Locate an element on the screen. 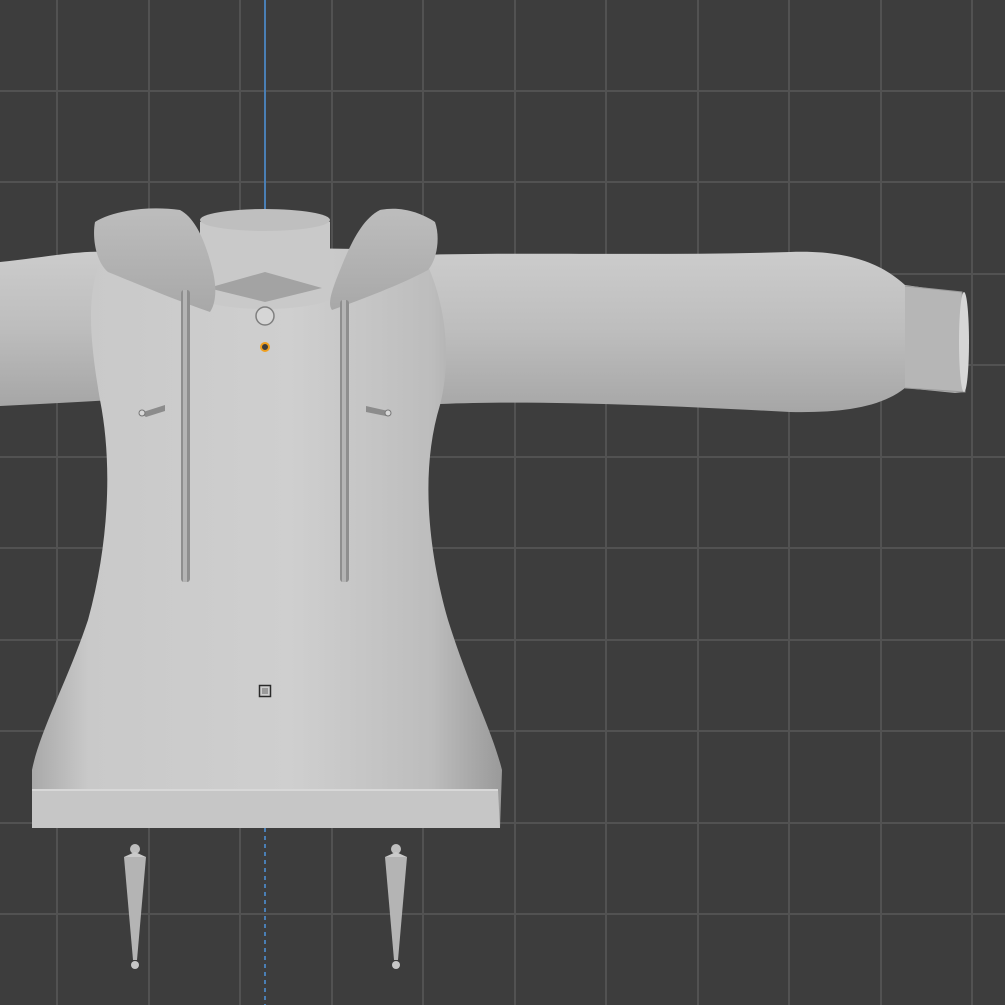  drawstring-left is located at coordinates (185, 436).